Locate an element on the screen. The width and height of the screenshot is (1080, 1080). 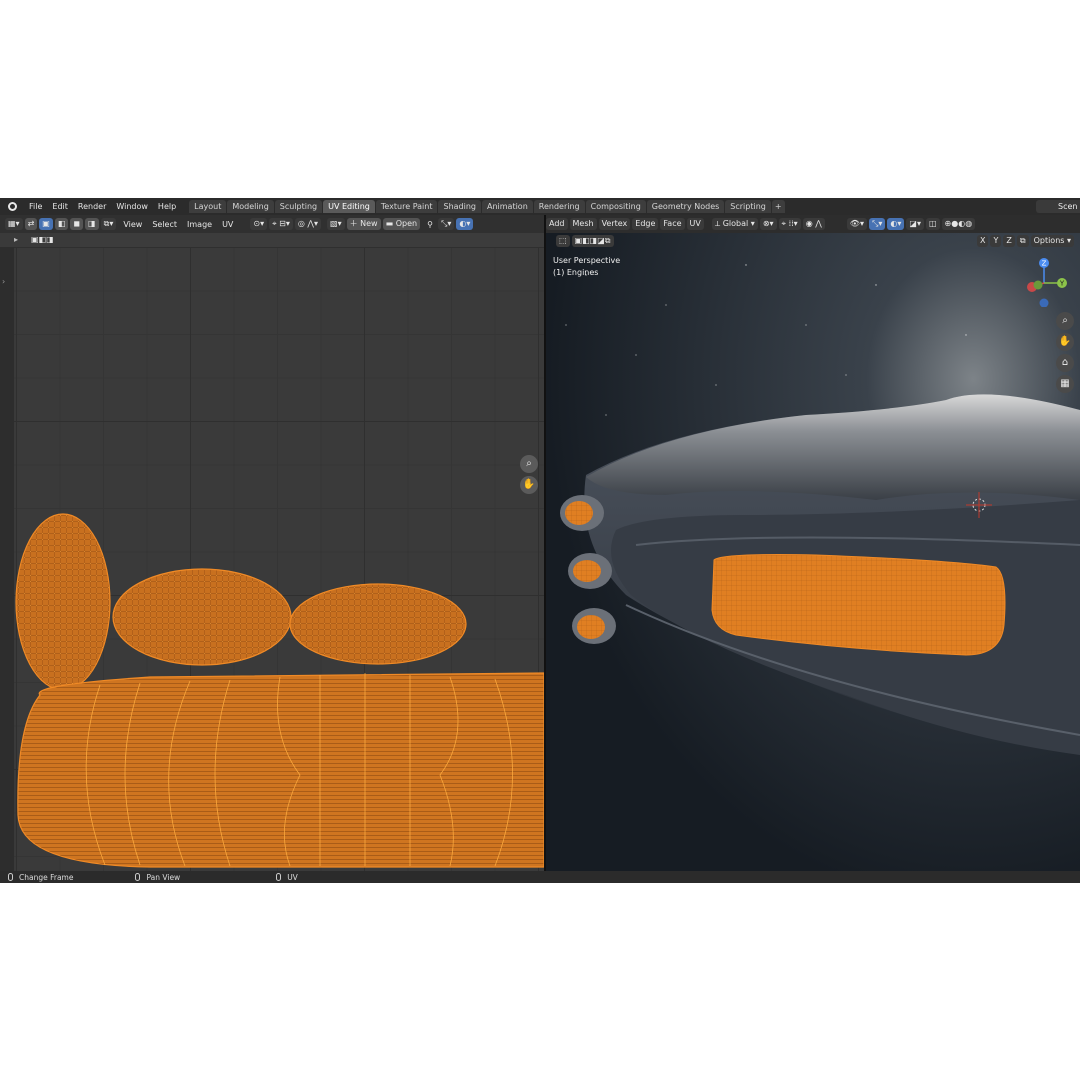
viewport-subheader: ⬚ ▣◧◨◪⧉ X Y Z ⧉ Options ▾ is located at coordinates (813, 240).